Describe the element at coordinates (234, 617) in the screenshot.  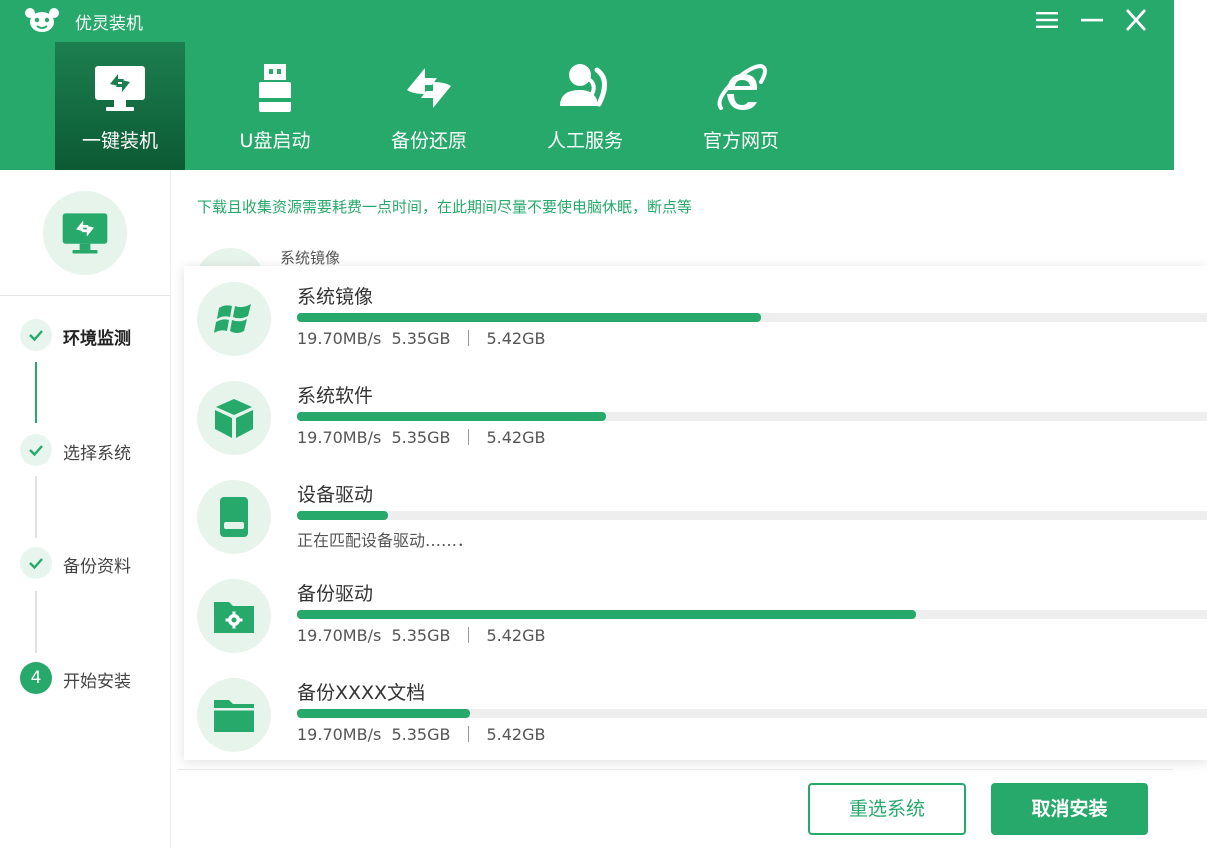
I see `folder-gear-icon` at that location.